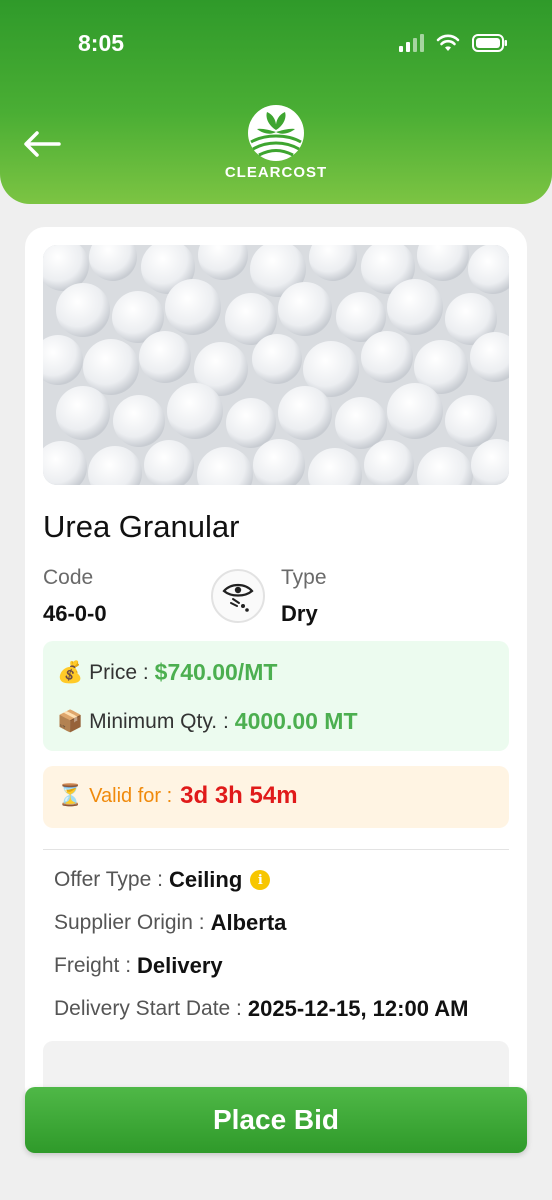  Describe the element at coordinates (177, 796) in the screenshot. I see `validity-row: ⏳ Valid for : 3d 3h 54m` at that location.